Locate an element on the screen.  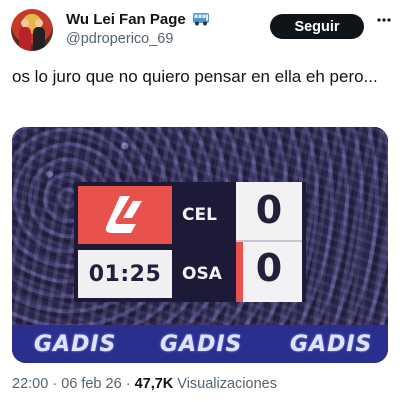
away-team-label: OSA is located at coordinates (202, 274).